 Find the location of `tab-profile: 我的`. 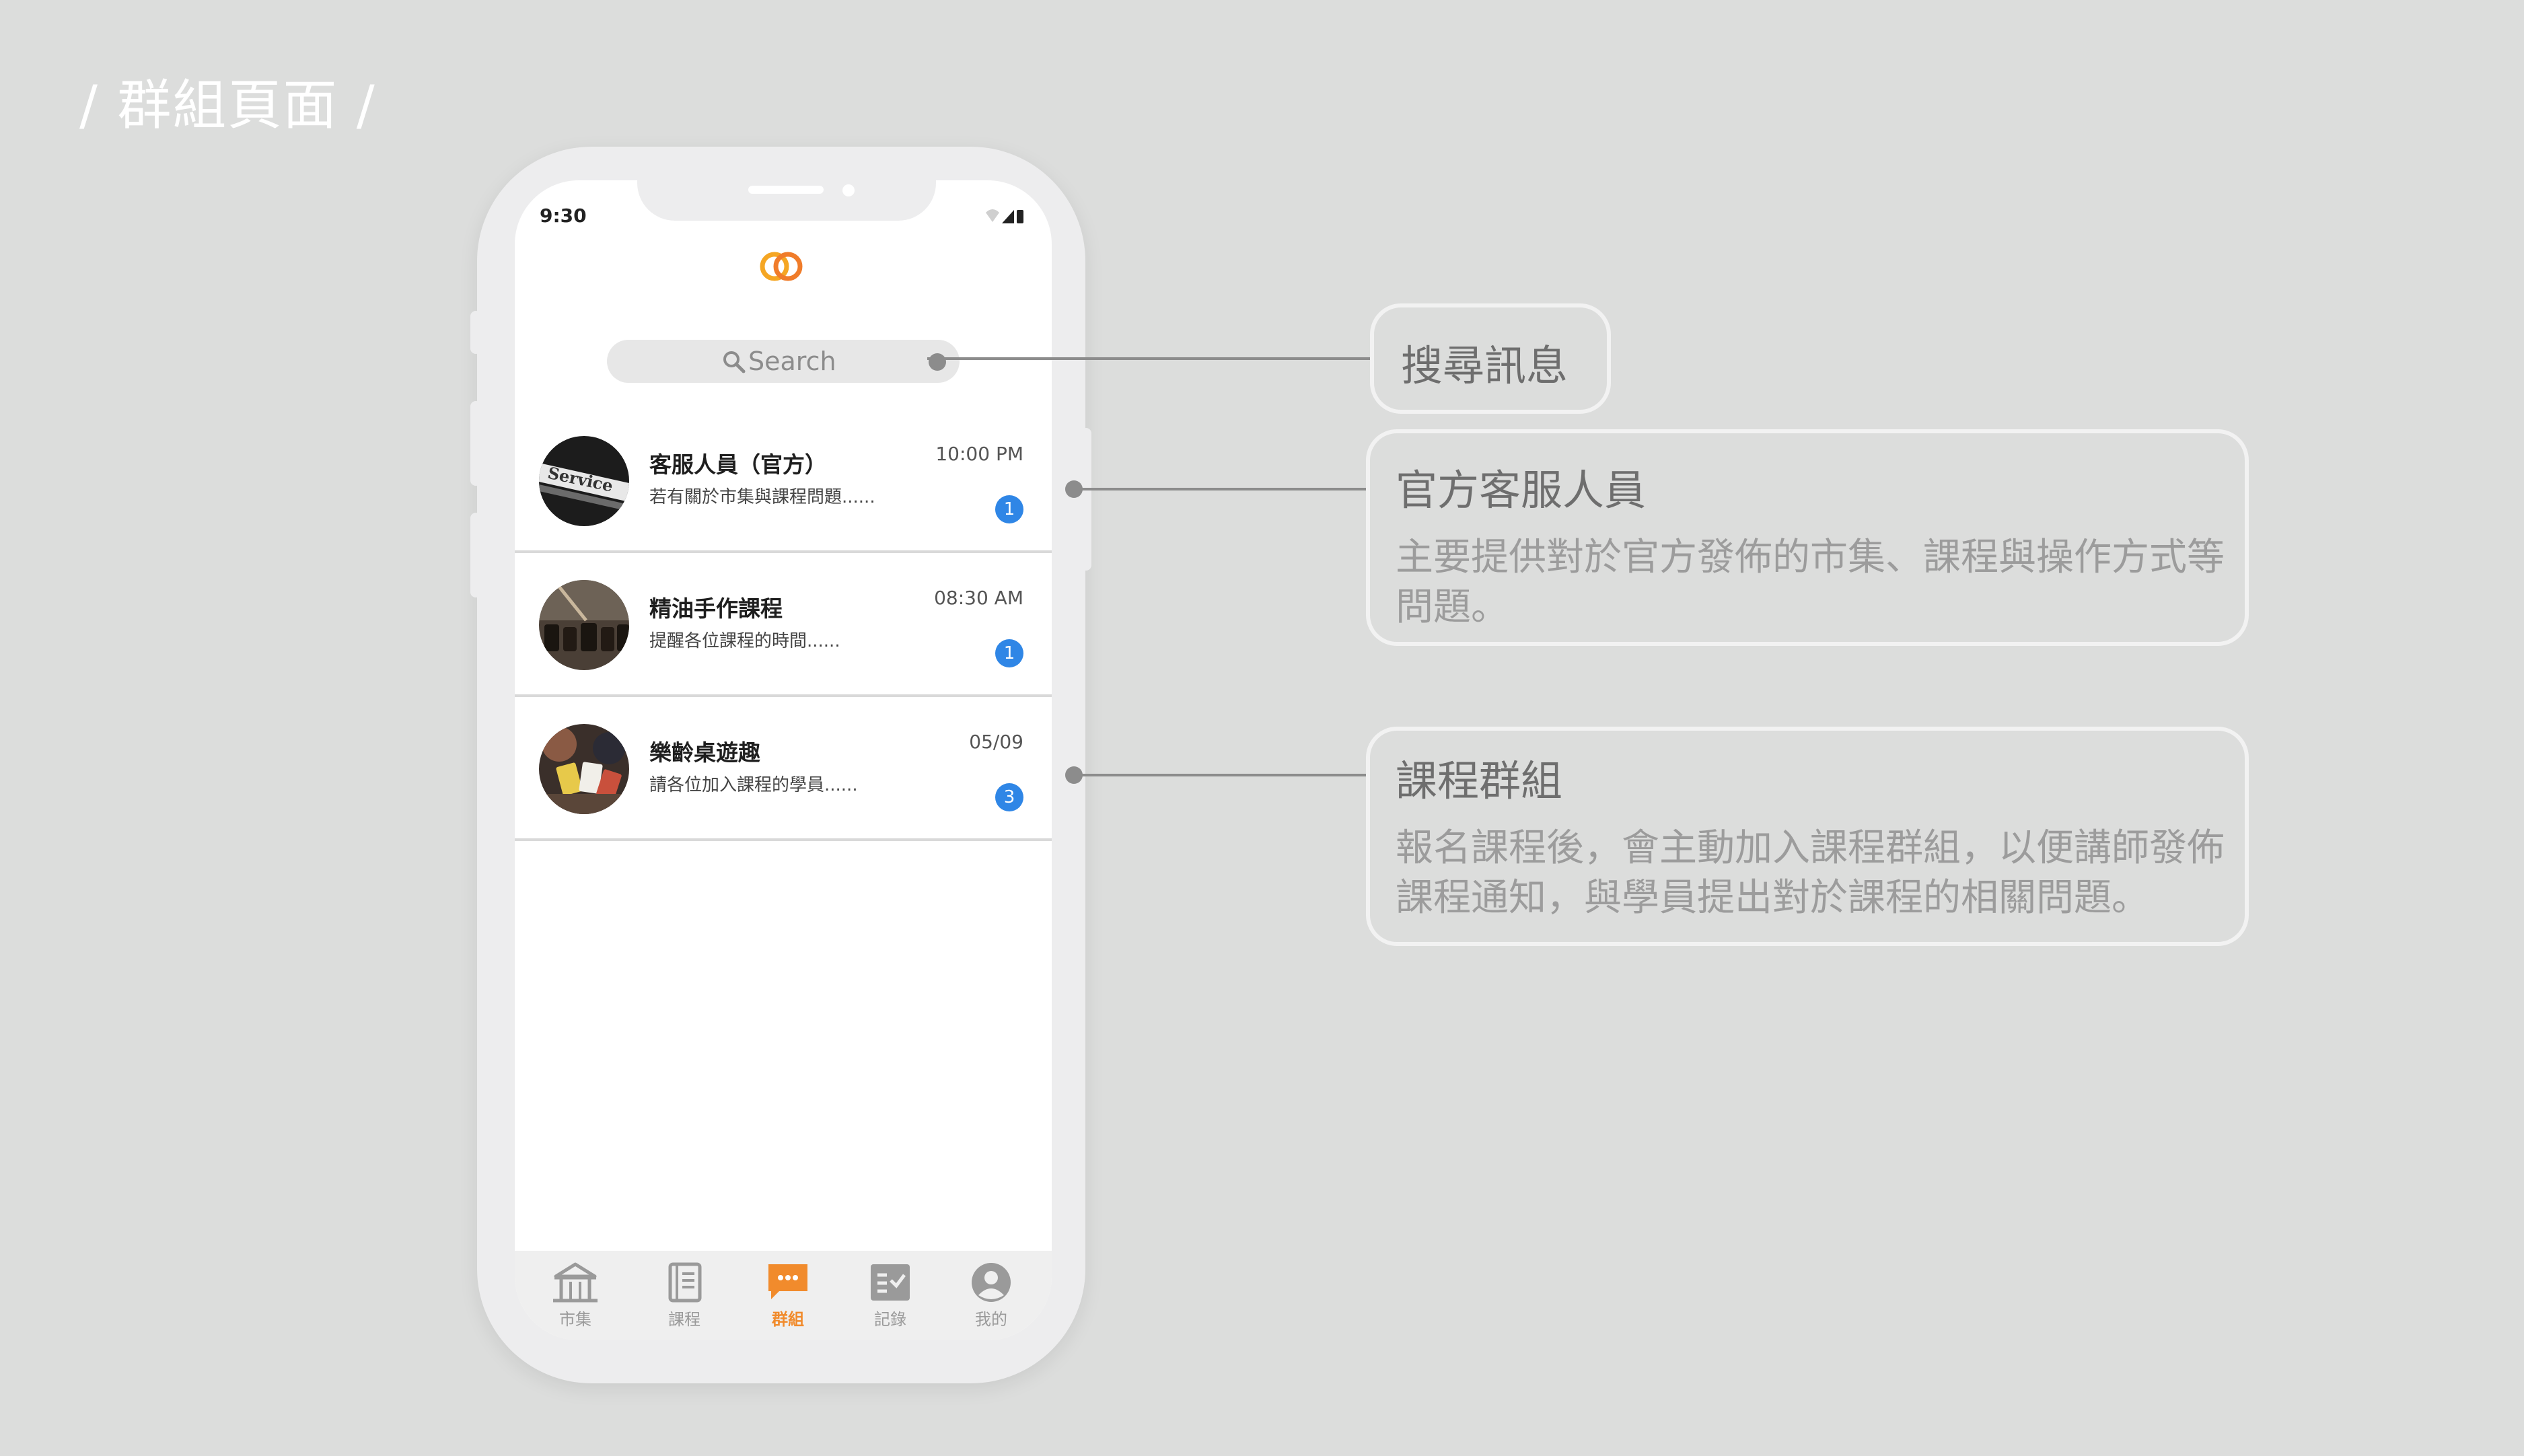

tab-profile: 我的 is located at coordinates (991, 1296).